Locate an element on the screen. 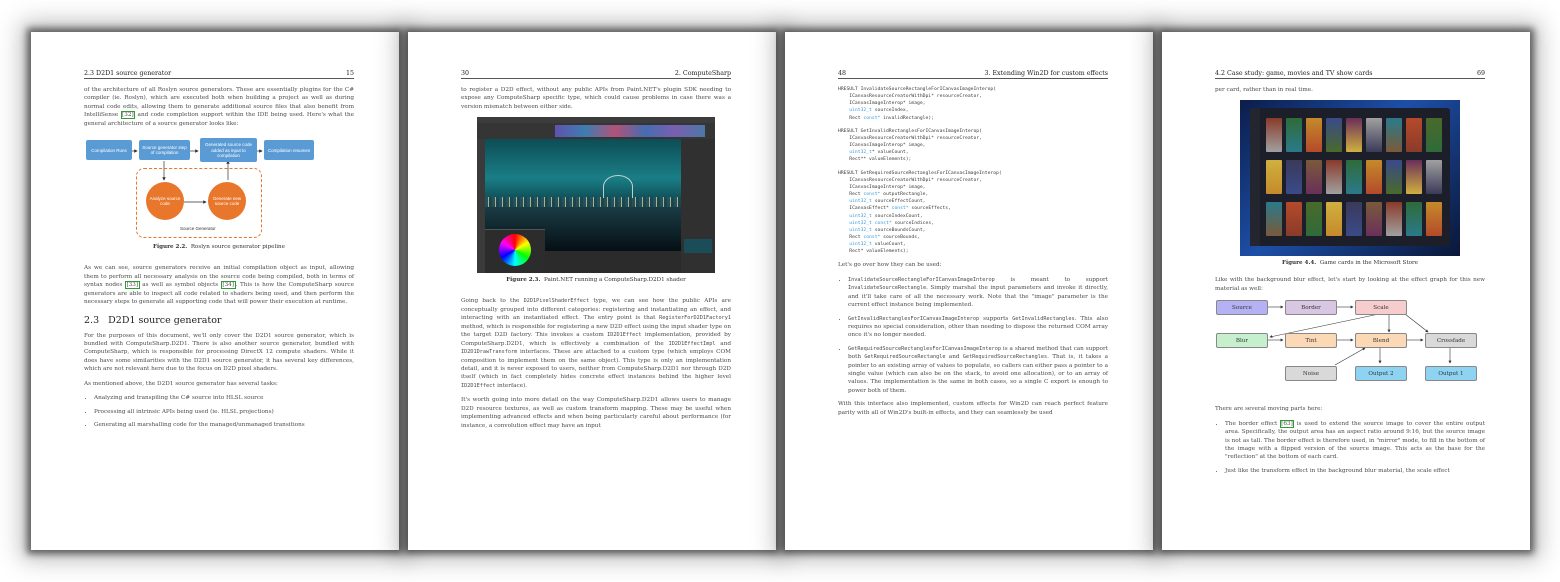 This screenshot has height=582, width=1560. toolbar-image is located at coordinates (596, 131).